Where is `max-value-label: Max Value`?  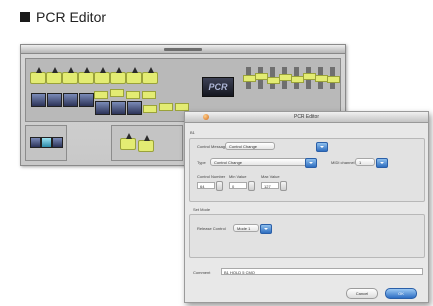 max-value-label: Max Value is located at coordinates (270, 176).